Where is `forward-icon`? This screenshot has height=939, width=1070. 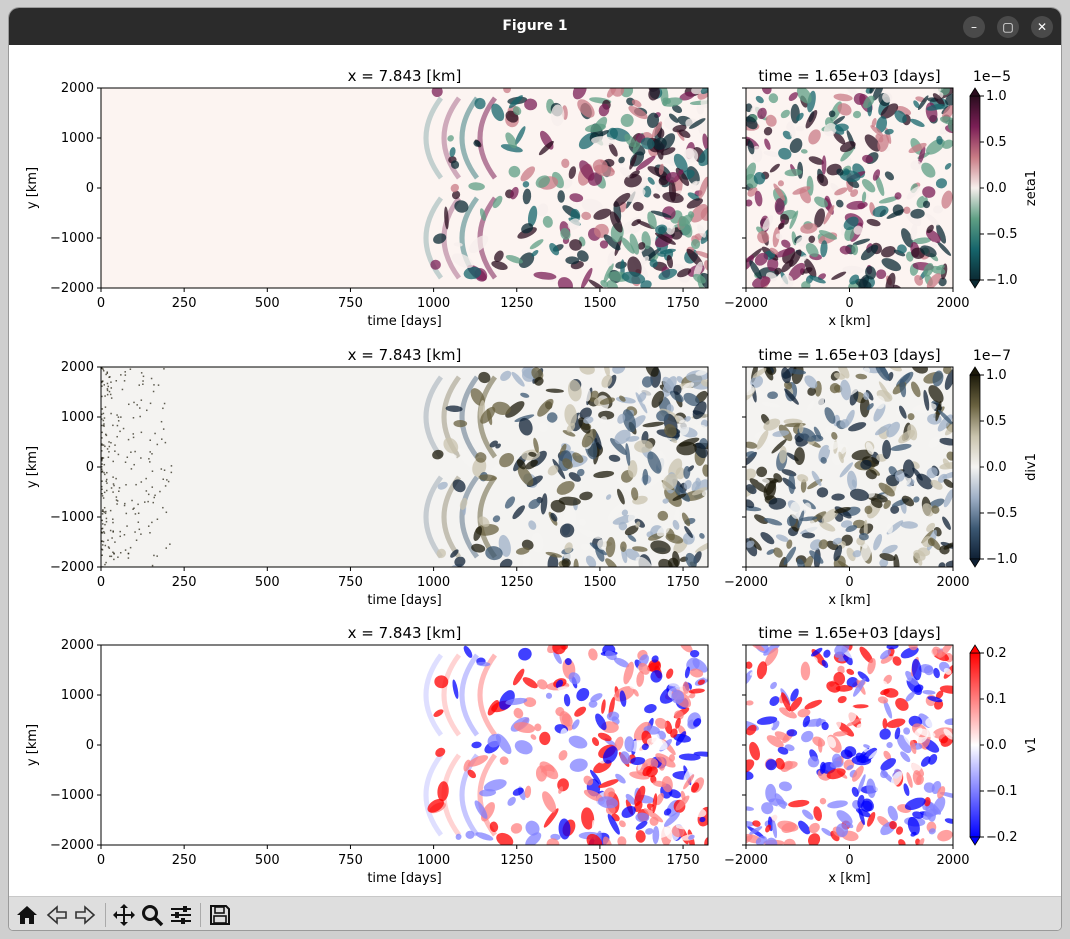
forward-icon is located at coordinates (85, 915).